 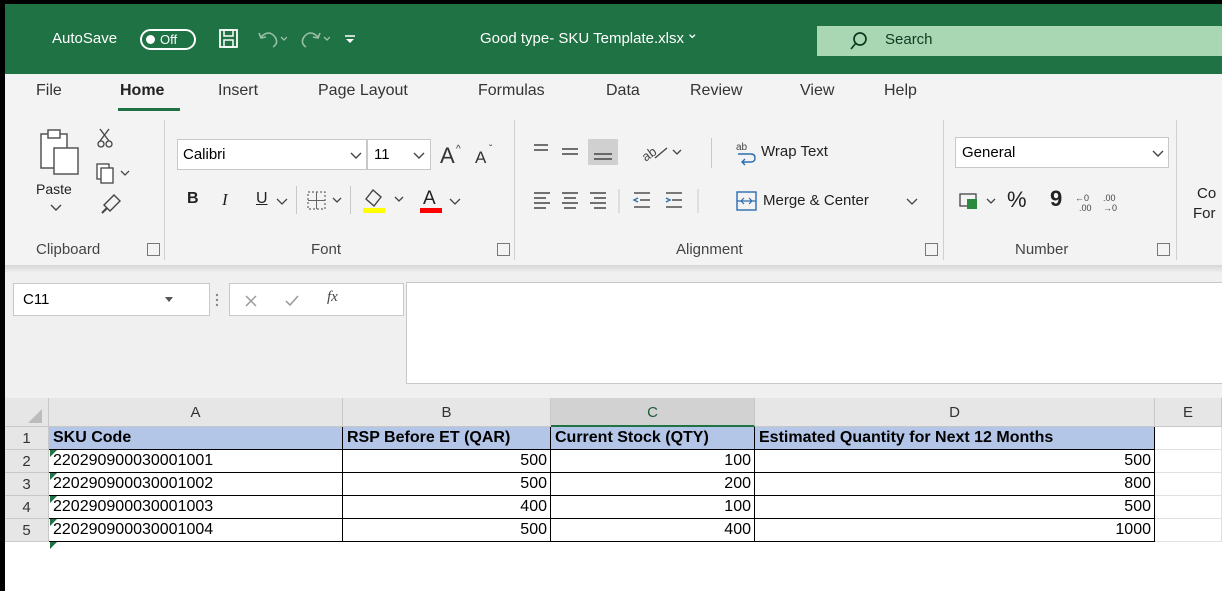 I want to click on number-as-text-indicator, so click(x=53, y=522).